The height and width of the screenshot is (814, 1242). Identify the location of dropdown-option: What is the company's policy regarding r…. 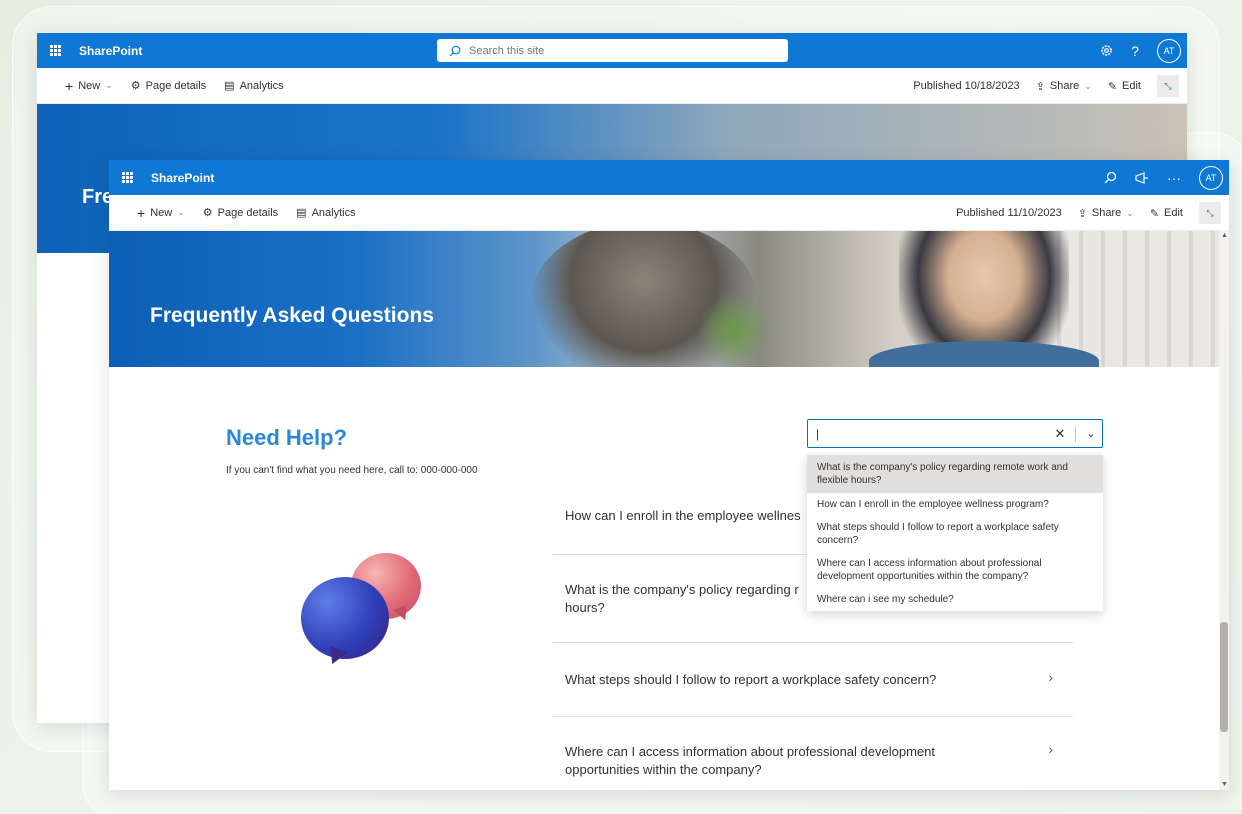
(955, 474).